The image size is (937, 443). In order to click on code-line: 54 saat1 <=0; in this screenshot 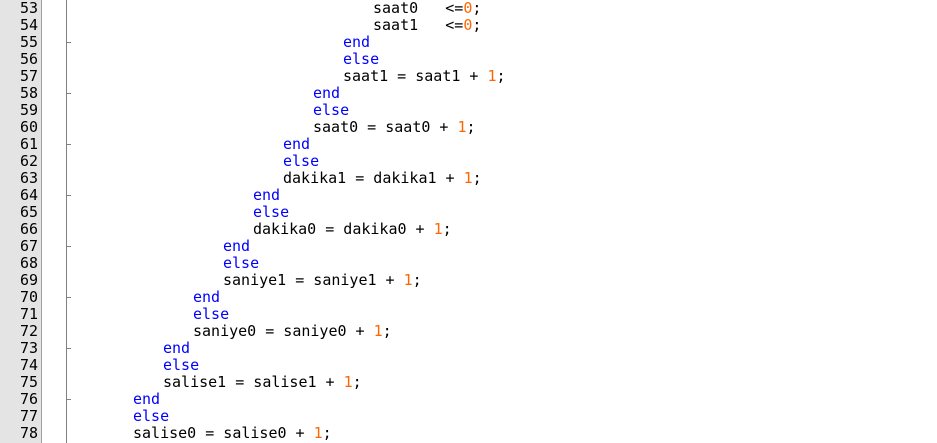, I will do `click(468, 25)`.